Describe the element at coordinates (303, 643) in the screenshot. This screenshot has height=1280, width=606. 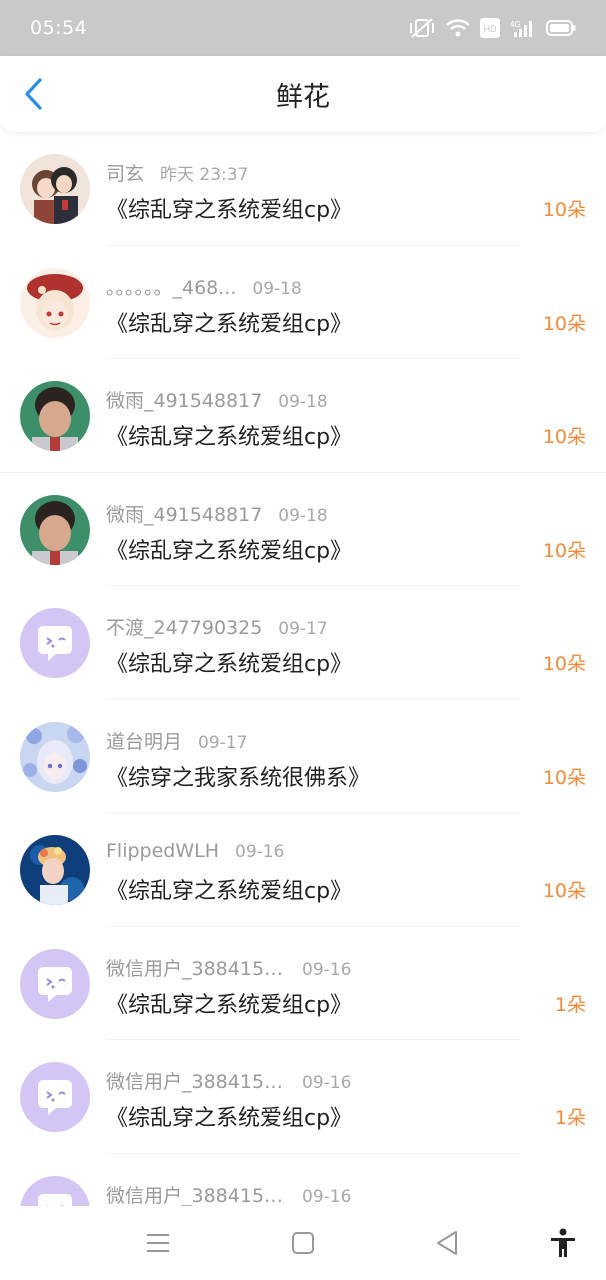
I see `list-item: 不渡_247790325 09-17 《综乱穿之系统爱组cp》 10朵` at that location.